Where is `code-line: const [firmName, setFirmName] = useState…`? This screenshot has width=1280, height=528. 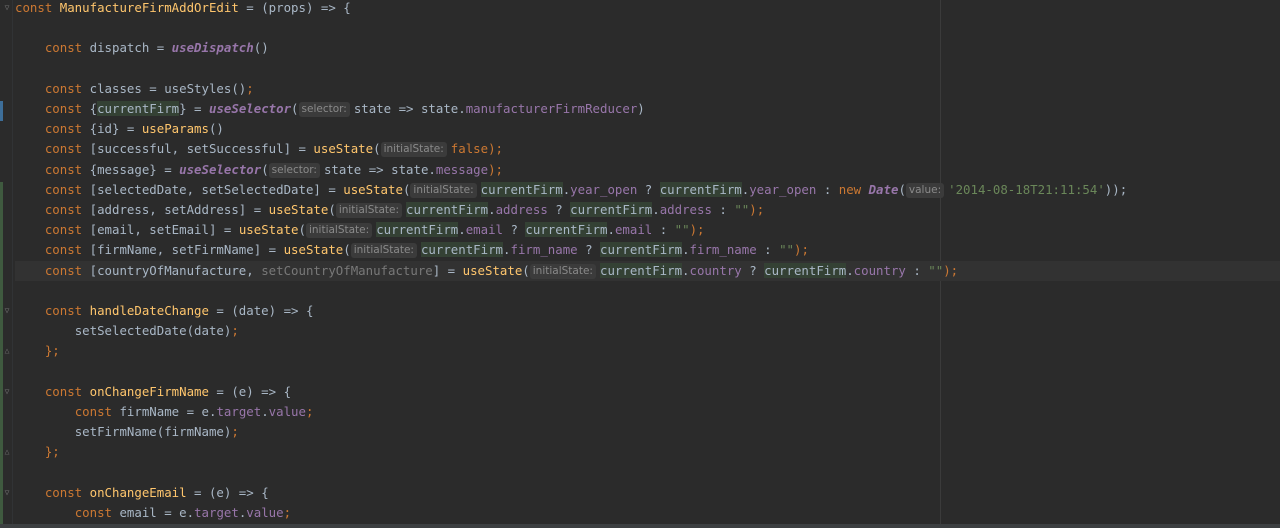
code-line: const [firmName, setFirmName] = useState… is located at coordinates (647, 250).